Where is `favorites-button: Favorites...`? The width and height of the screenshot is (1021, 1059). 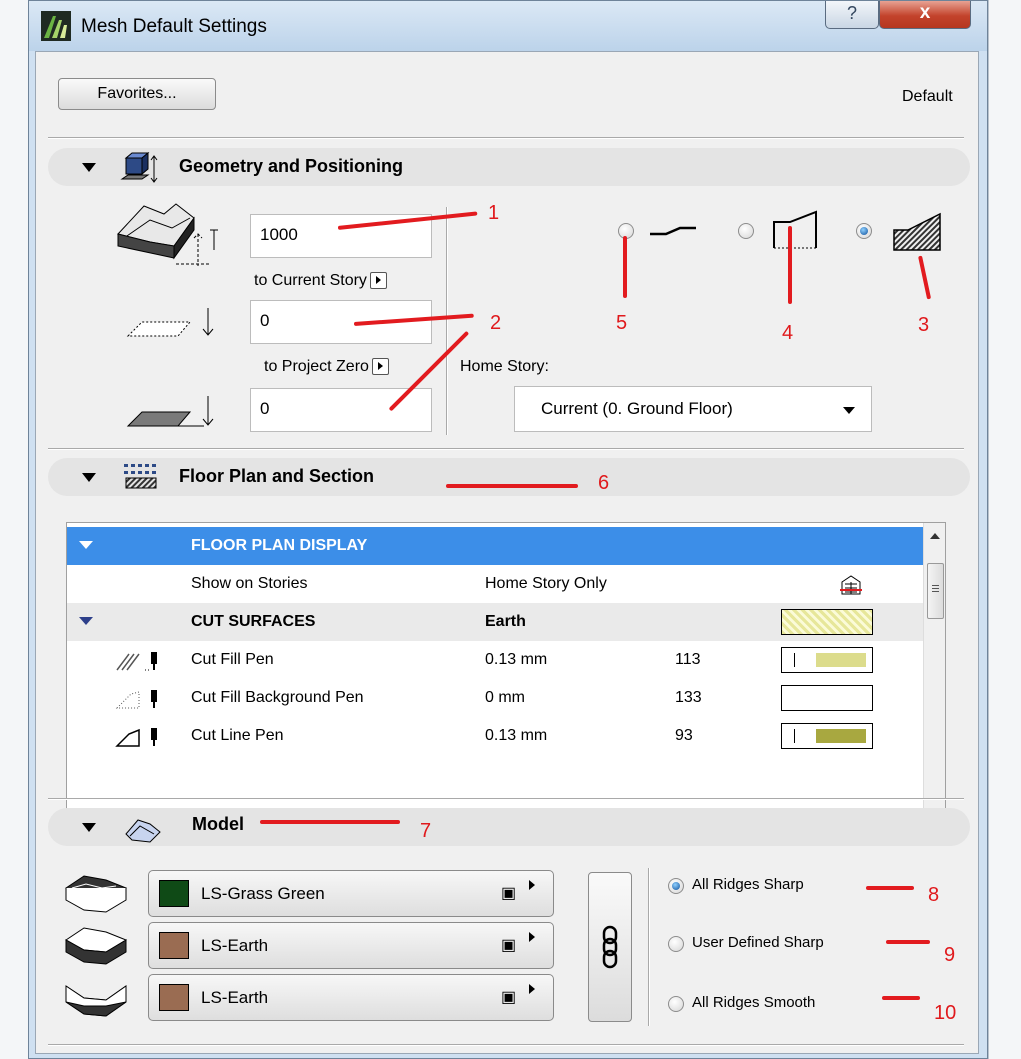
favorites-button: Favorites... is located at coordinates (137, 94).